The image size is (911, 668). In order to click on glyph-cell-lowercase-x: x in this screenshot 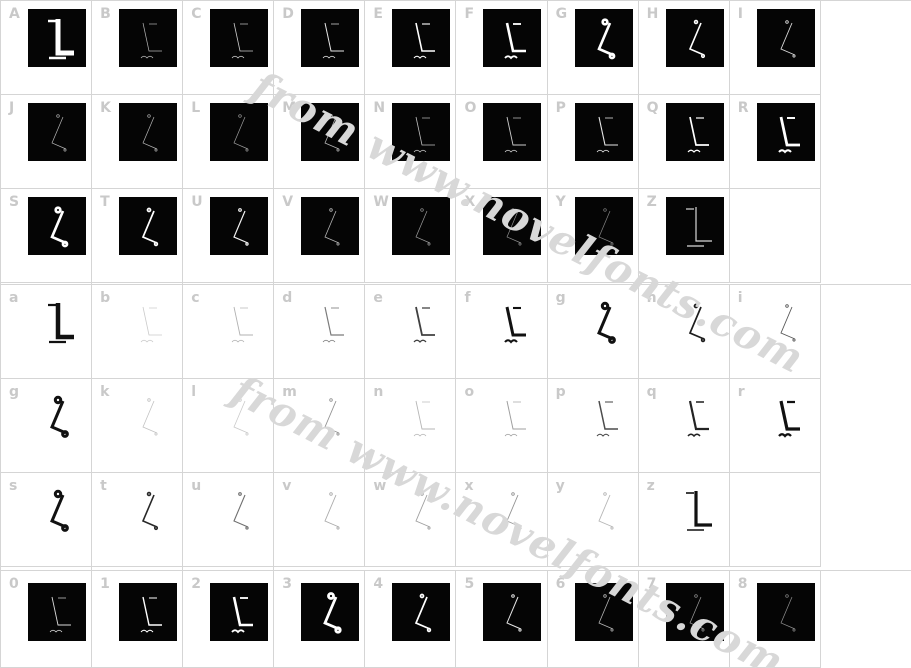, I will do `click(502, 520)`.